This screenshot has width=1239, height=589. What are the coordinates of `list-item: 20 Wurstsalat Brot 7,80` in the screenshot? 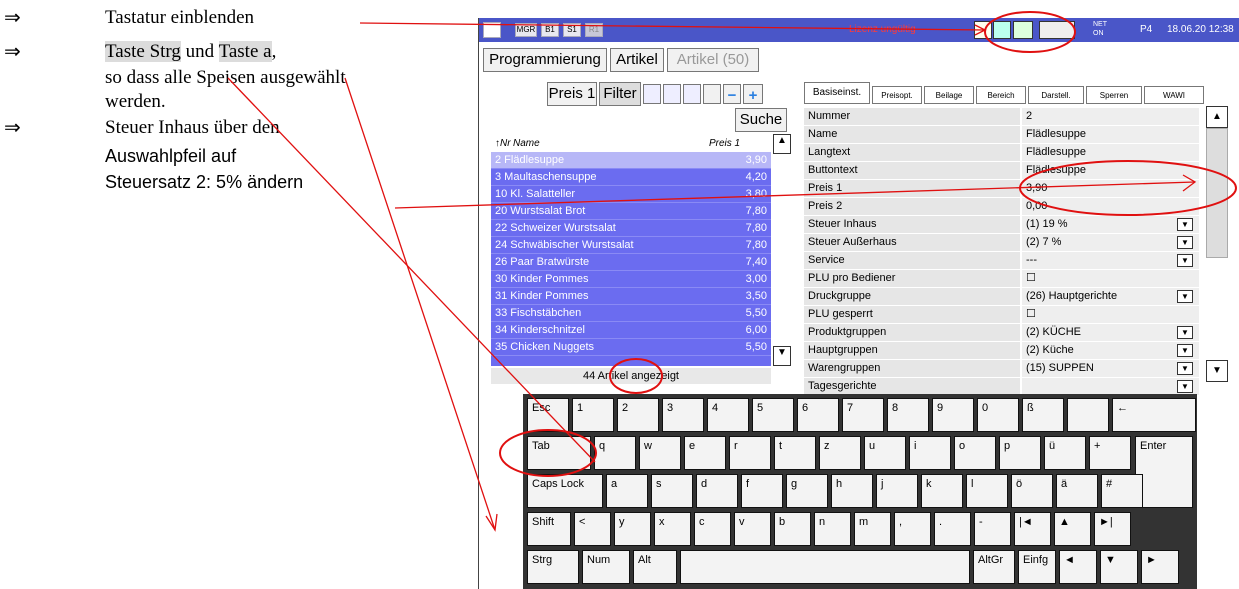 It's located at (631, 211).